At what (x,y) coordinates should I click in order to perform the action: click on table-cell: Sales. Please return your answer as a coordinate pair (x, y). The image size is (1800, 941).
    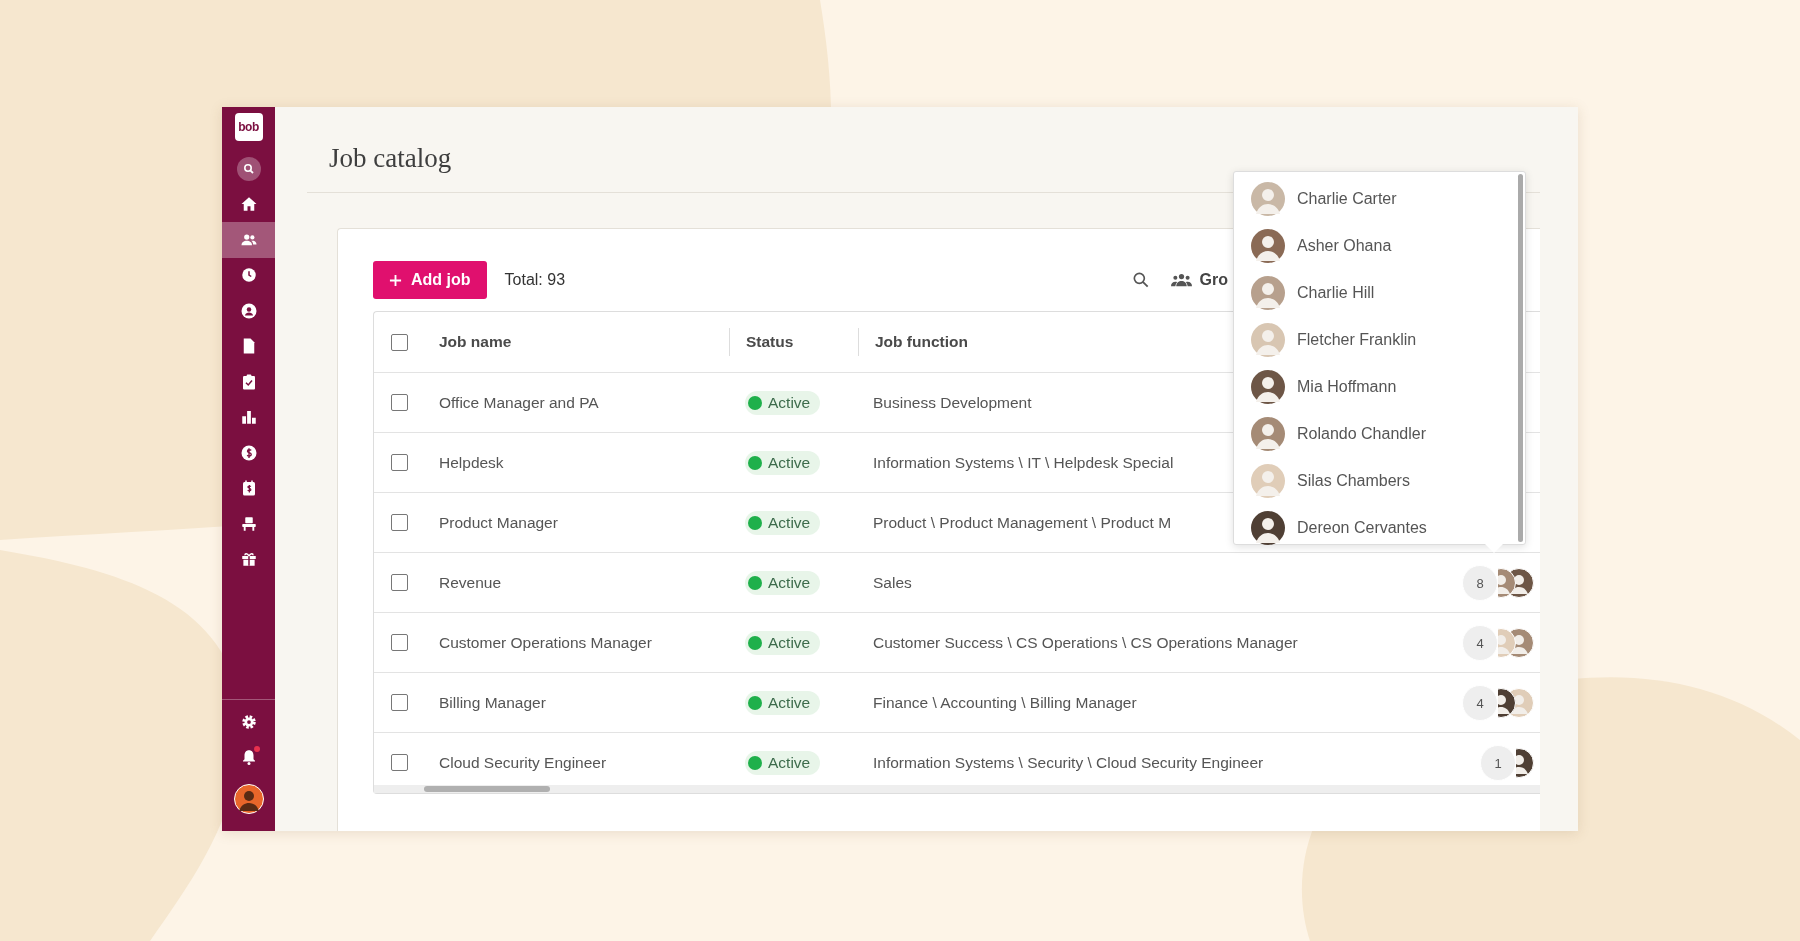
    Looking at the image, I should click on (892, 582).